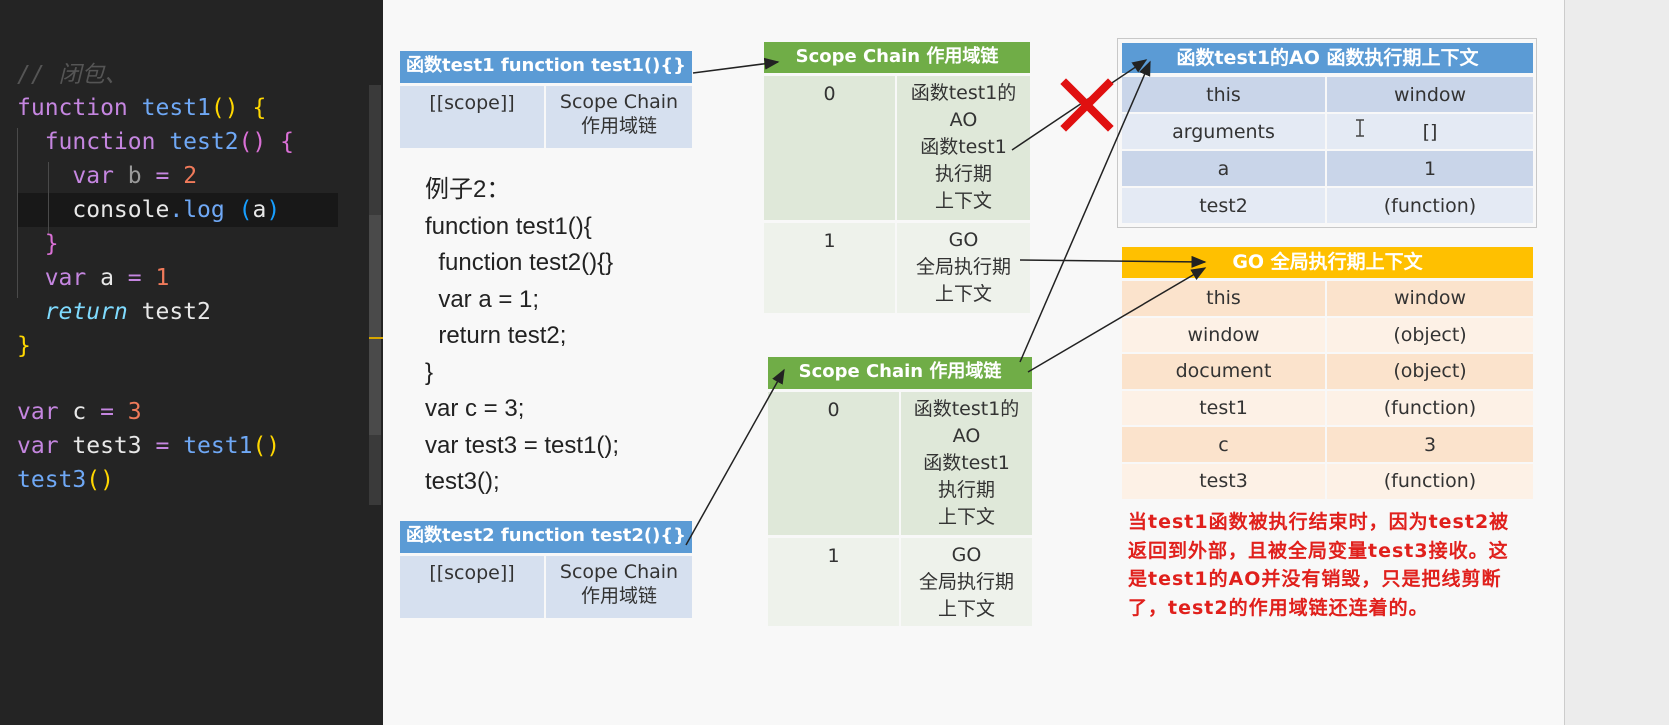 The image size is (1669, 725). What do you see at coordinates (1360, 128) in the screenshot?
I see `text-cursor-icon` at bounding box center [1360, 128].